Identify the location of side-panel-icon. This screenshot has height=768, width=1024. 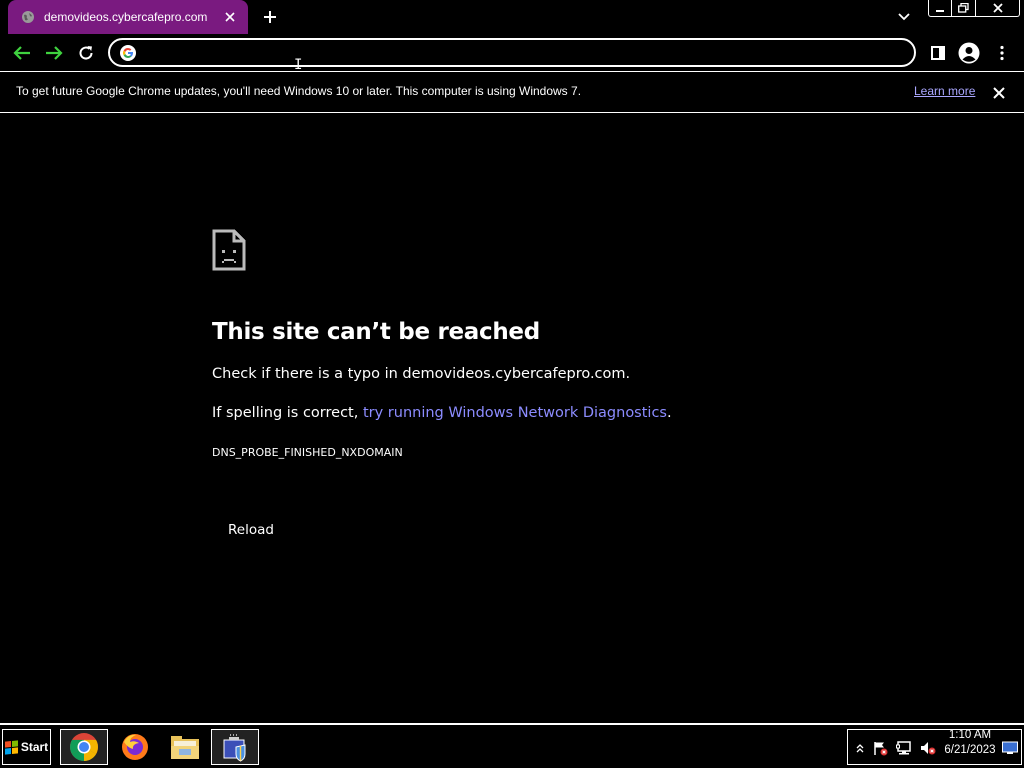
(938, 53).